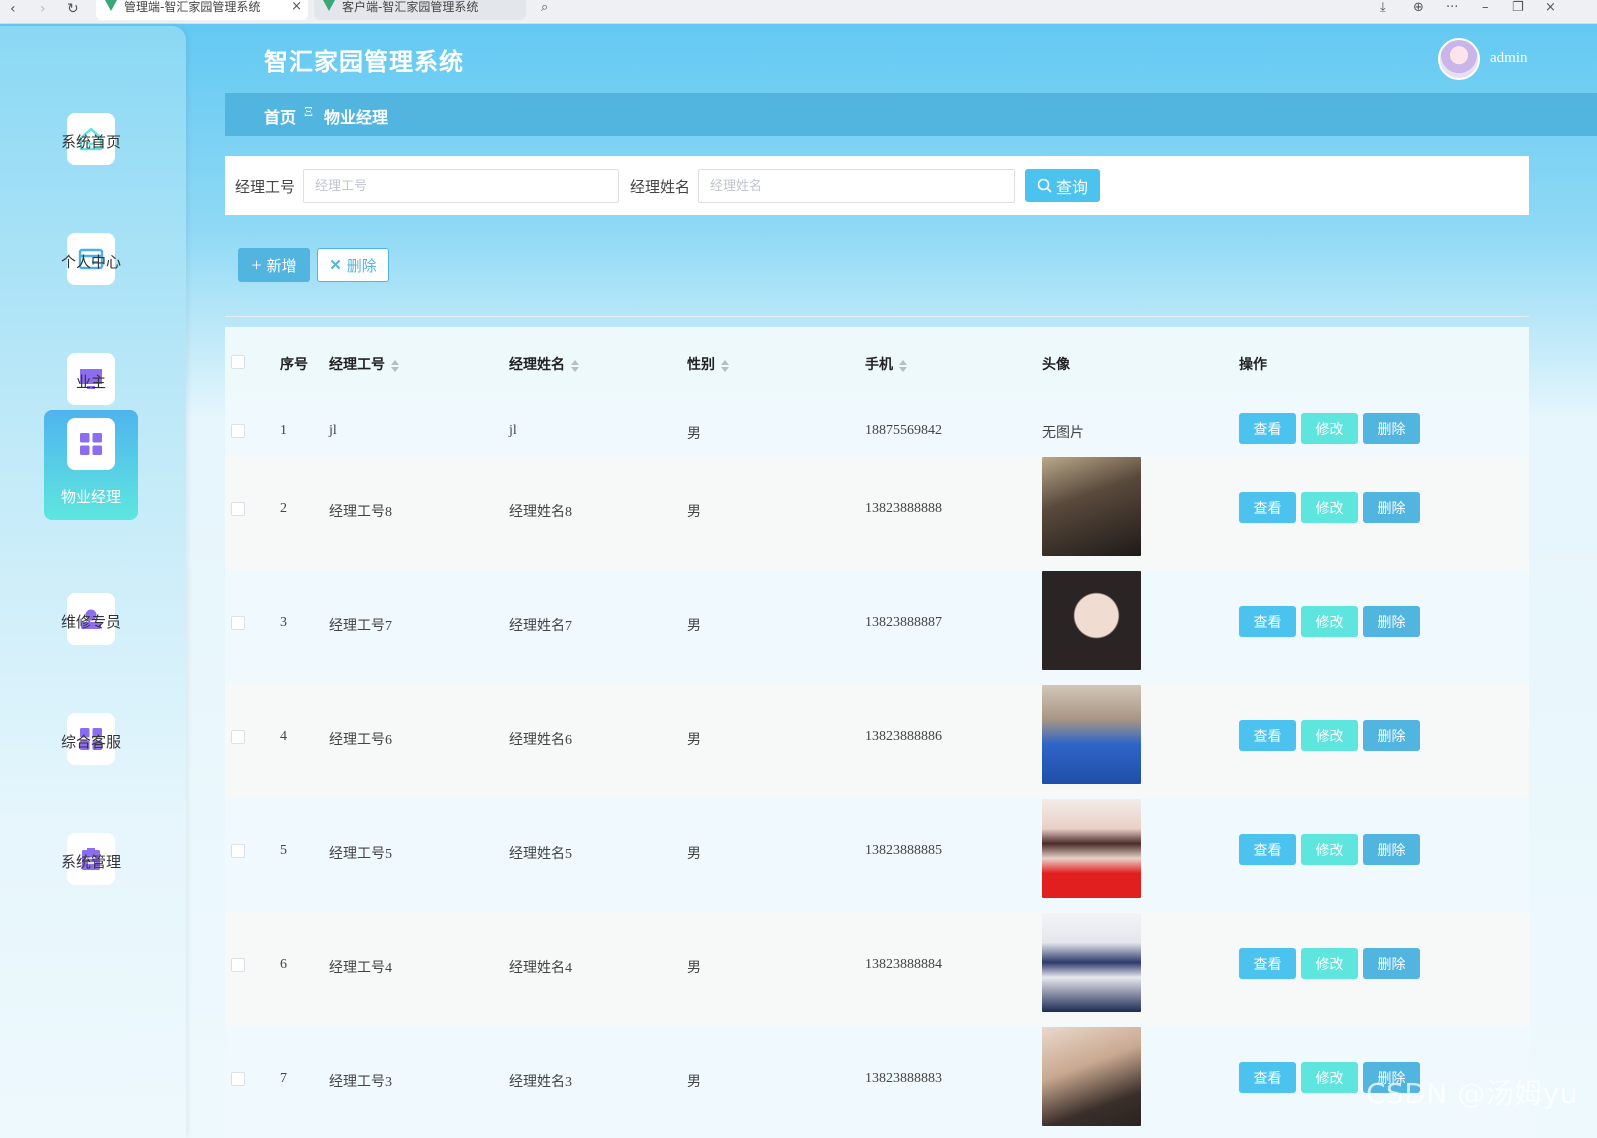 The width and height of the screenshot is (1597, 1138). What do you see at coordinates (1383, 7) in the screenshot?
I see `download-icon: ⤓` at bounding box center [1383, 7].